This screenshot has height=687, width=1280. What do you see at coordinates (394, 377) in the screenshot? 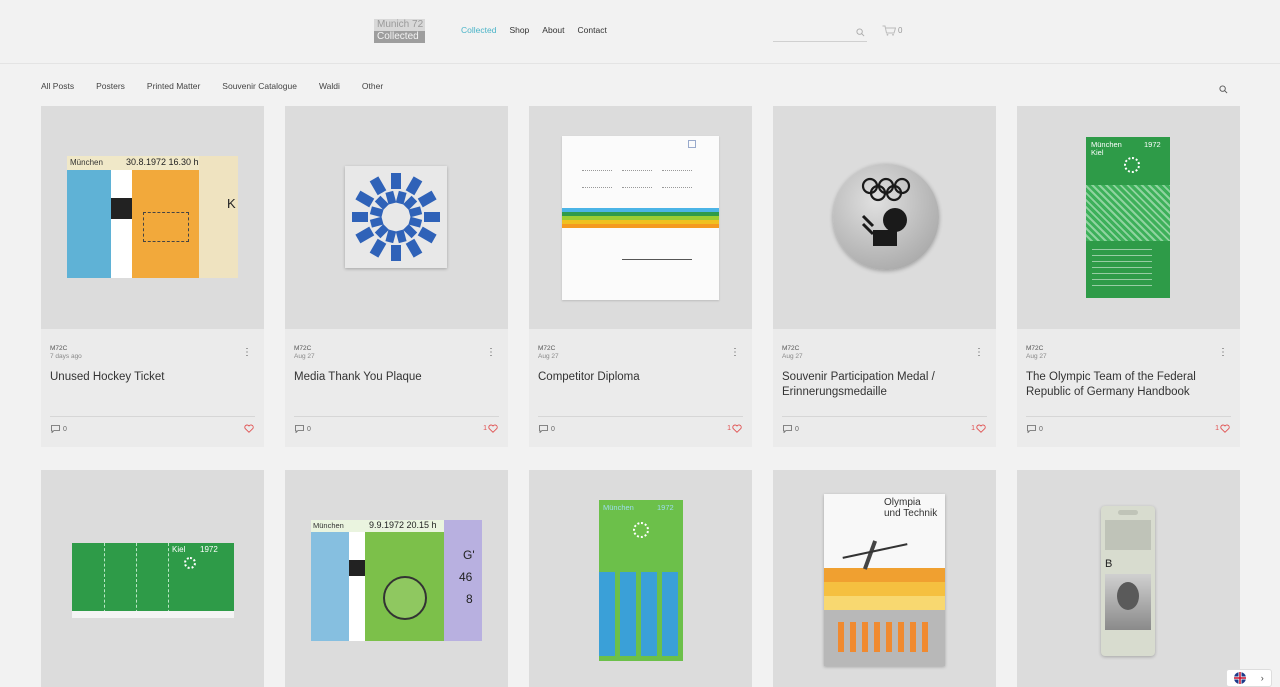
I see `post-title: Media Thank You Plaque` at bounding box center [394, 377].